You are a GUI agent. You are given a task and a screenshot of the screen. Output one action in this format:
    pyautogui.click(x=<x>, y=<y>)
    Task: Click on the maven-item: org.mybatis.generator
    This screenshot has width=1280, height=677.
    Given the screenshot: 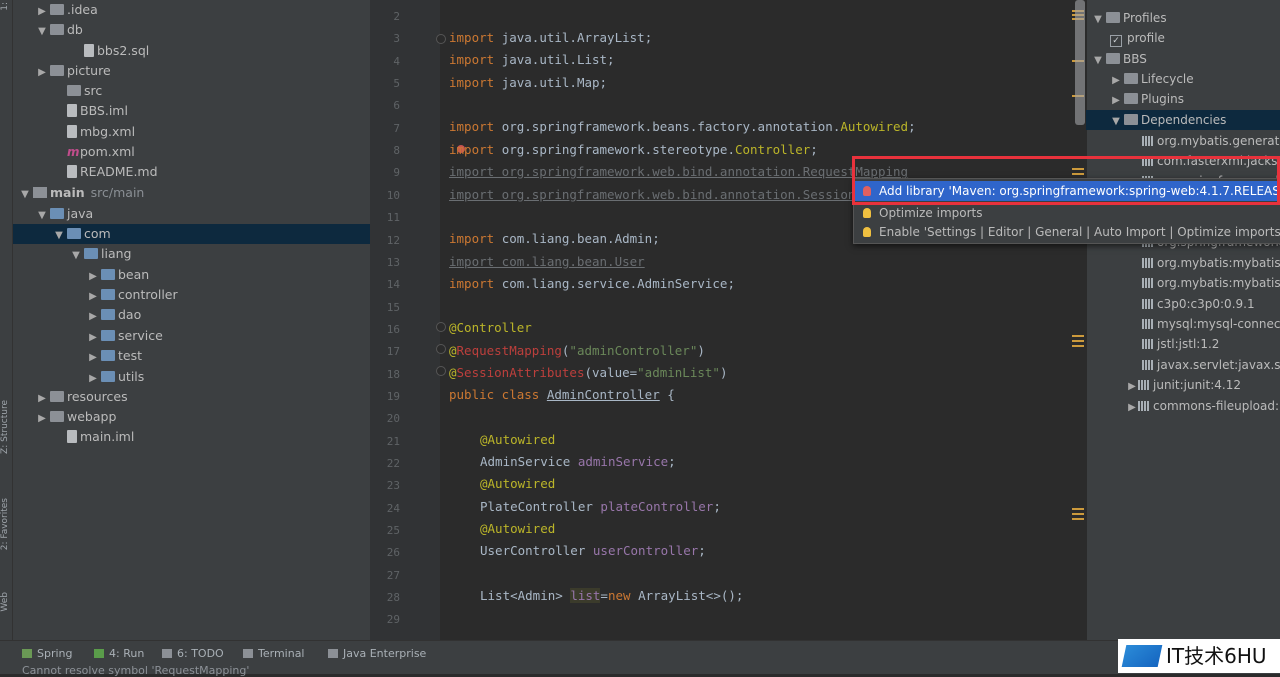 What is the action you would take?
    pyautogui.click(x=1183, y=141)
    